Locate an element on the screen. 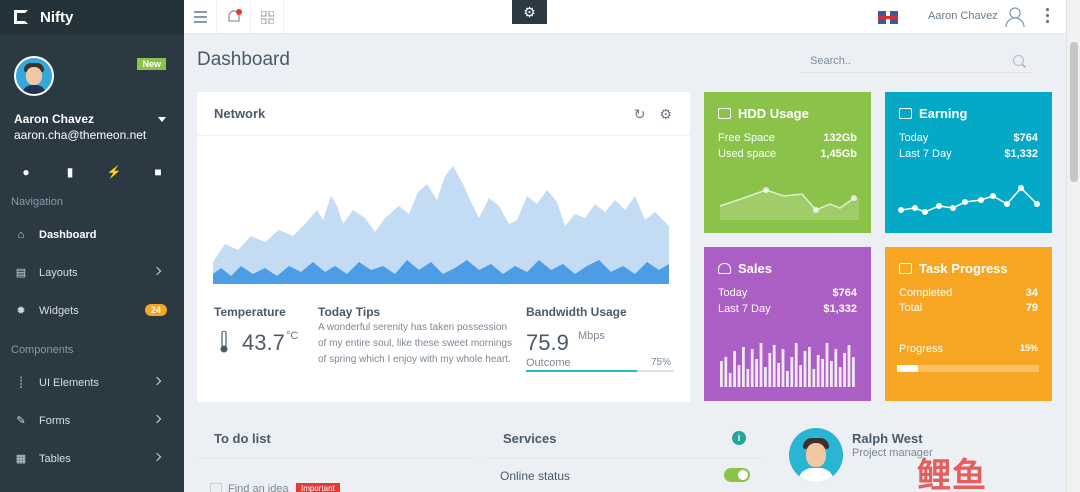  sidebar-item-label: Layouts is located at coordinates (58, 273).